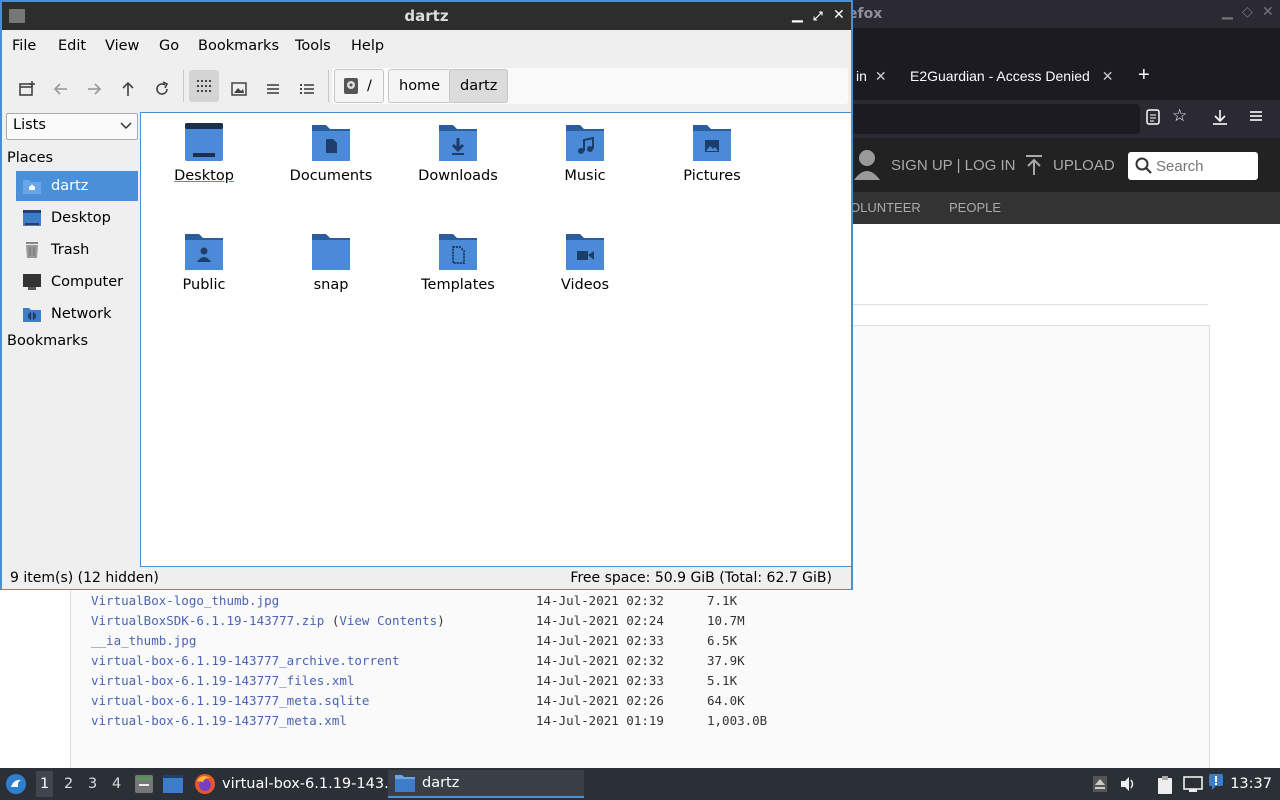 The image size is (1280, 800). What do you see at coordinates (426, 46) in the screenshot?
I see `menubar: File Edit View Go Bookmarks Tools Help` at bounding box center [426, 46].